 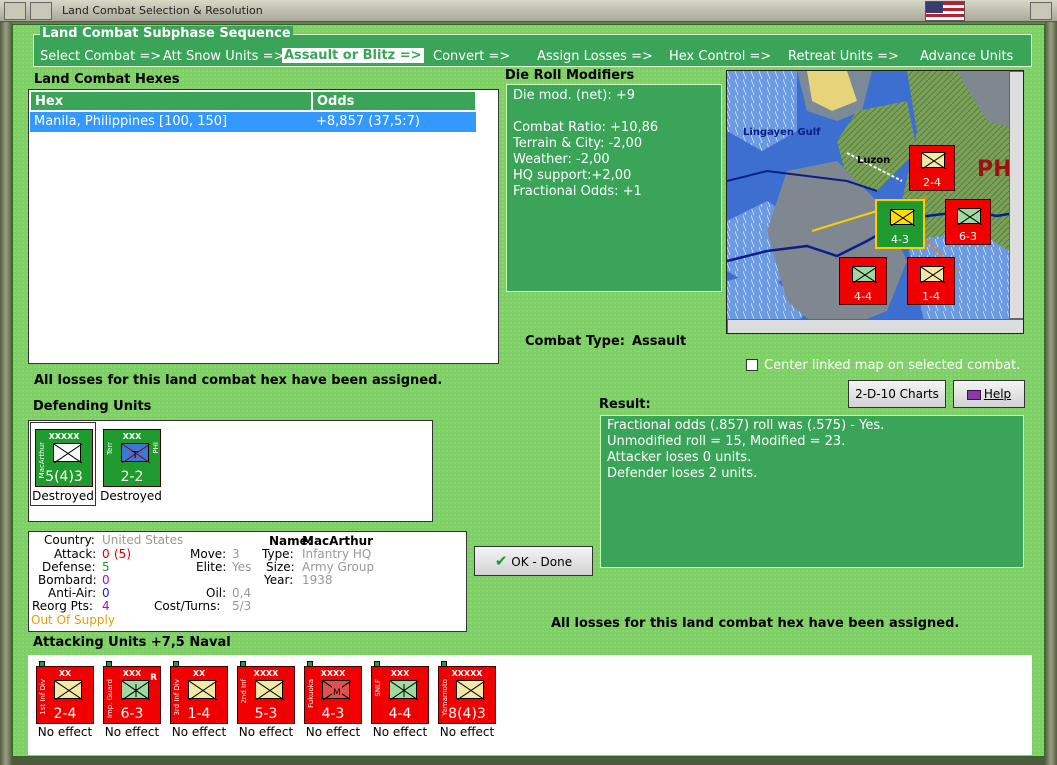 I want to click on combat-type-value: Assault, so click(x=659, y=341).